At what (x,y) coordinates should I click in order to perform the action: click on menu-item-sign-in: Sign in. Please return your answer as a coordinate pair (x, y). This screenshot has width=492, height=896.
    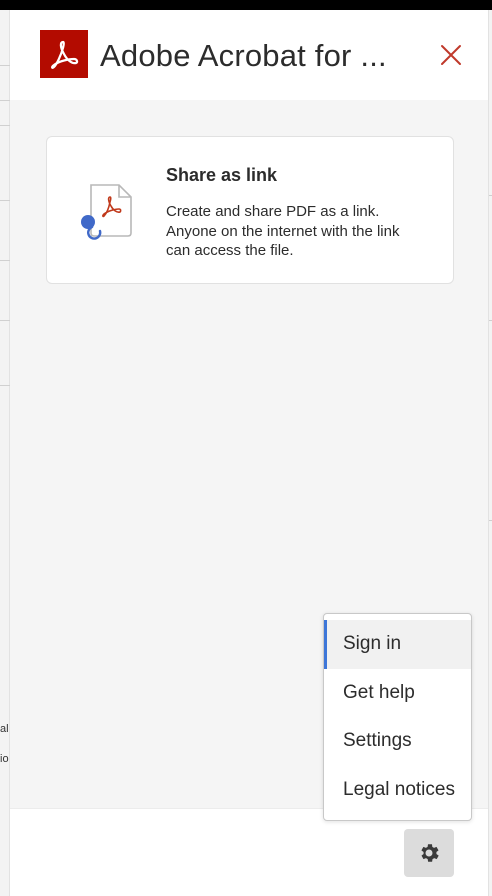
    Looking at the image, I should click on (397, 644).